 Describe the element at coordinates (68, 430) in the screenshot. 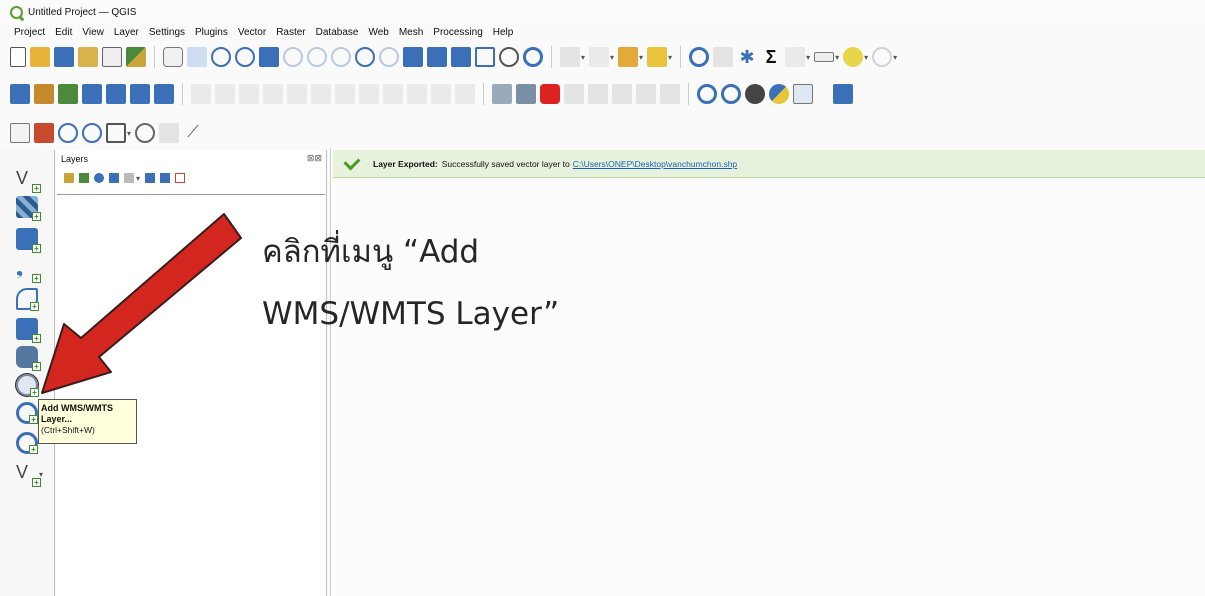

I see `tooltip-shortcut: (Ctrl+Shift+W)` at that location.